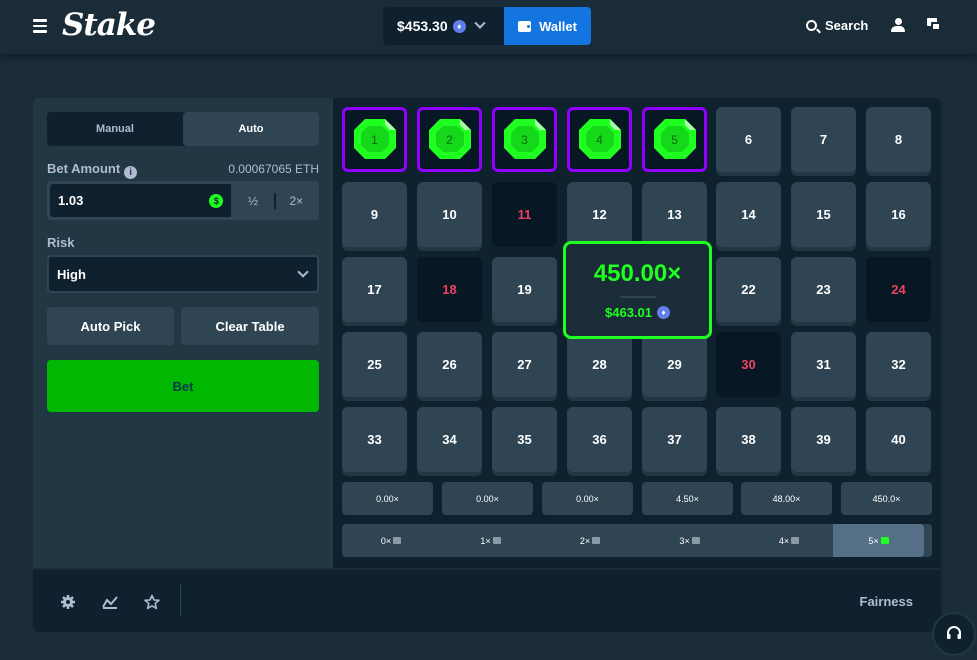  Describe the element at coordinates (71, 200) in the screenshot. I see `bet-amount-value: 1.03` at that location.